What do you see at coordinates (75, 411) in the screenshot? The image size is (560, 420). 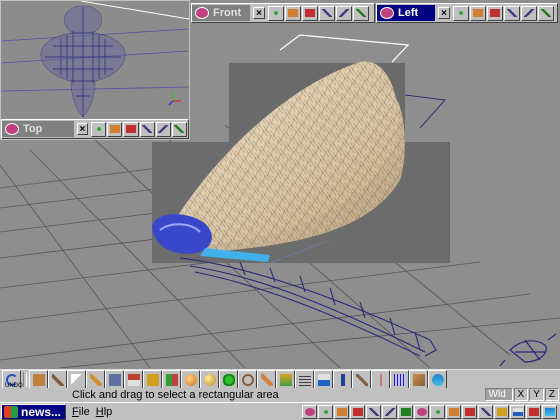 I see `menu-file-accelerator: F` at bounding box center [75, 411].